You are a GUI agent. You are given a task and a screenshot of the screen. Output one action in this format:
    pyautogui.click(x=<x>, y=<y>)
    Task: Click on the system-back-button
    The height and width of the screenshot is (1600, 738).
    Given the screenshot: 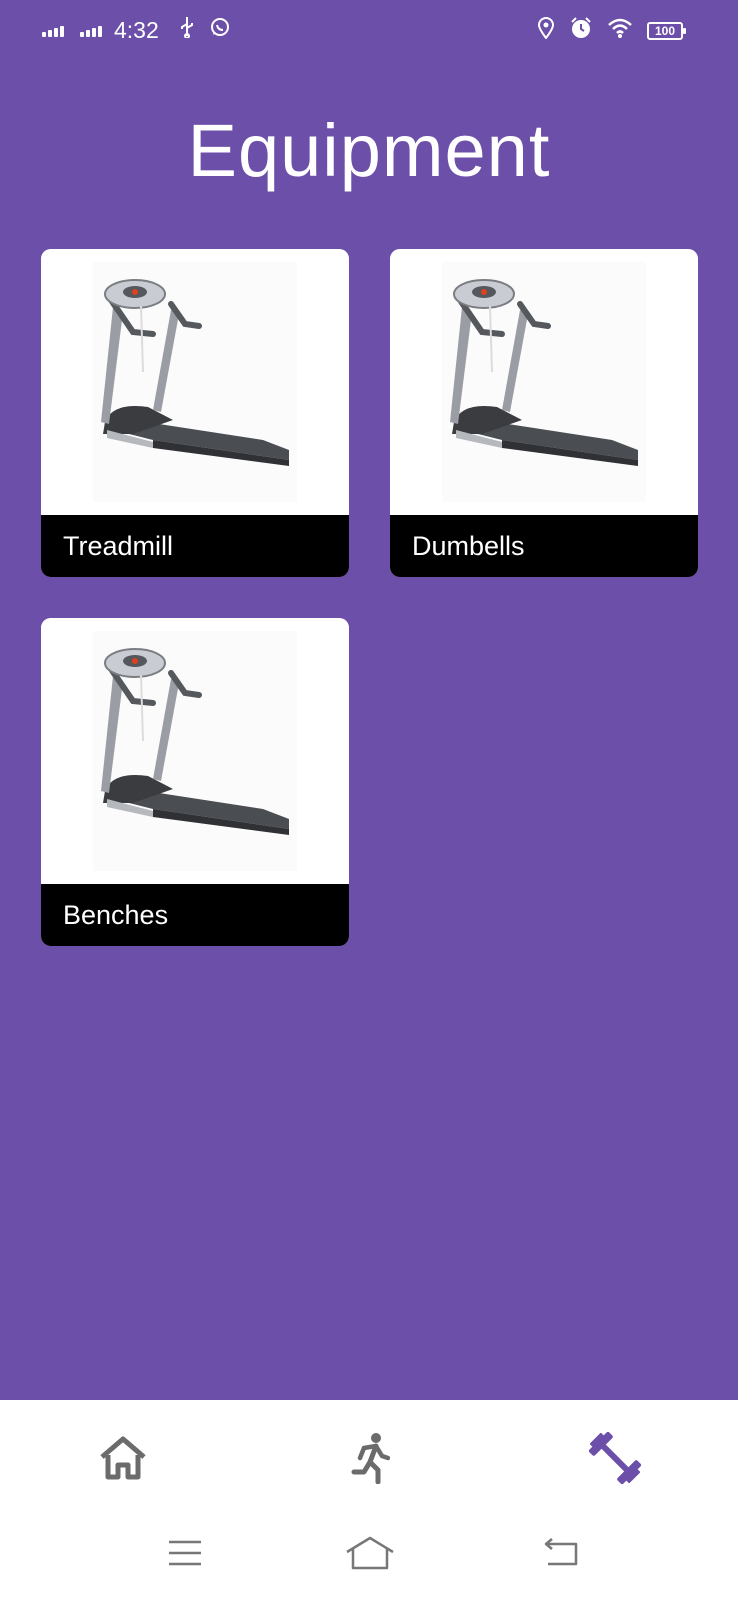 What is the action you would take?
    pyautogui.click(x=562, y=1555)
    